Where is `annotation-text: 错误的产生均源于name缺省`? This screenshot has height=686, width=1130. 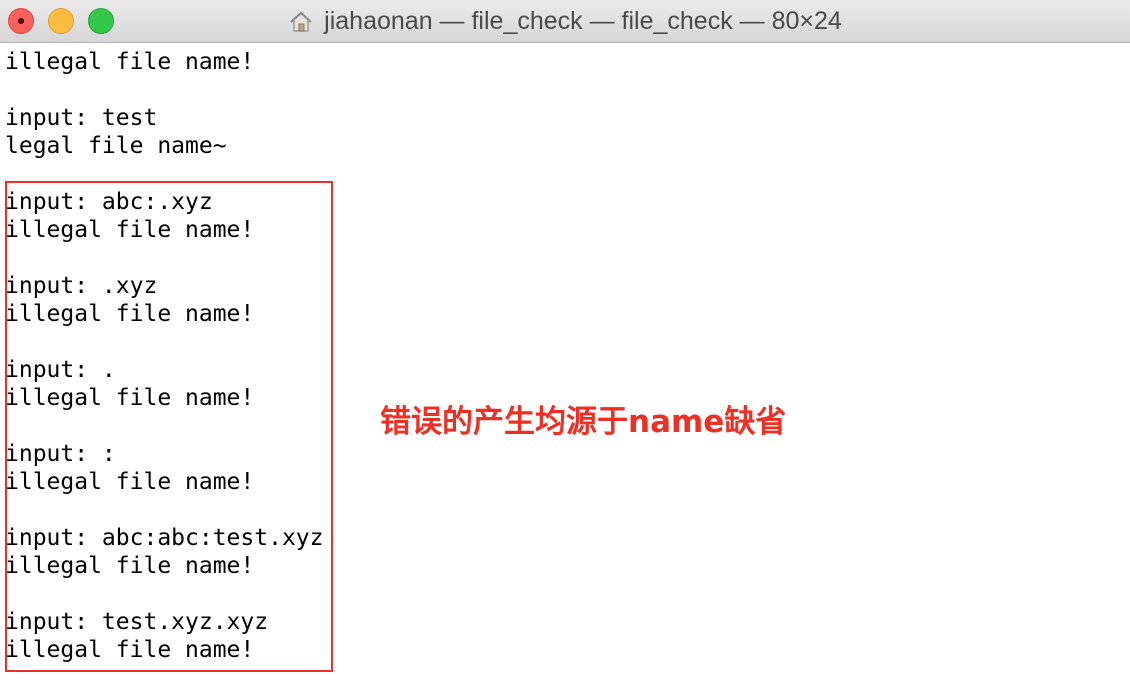 annotation-text: 错误的产生均源于name缺省 is located at coordinates (583, 422).